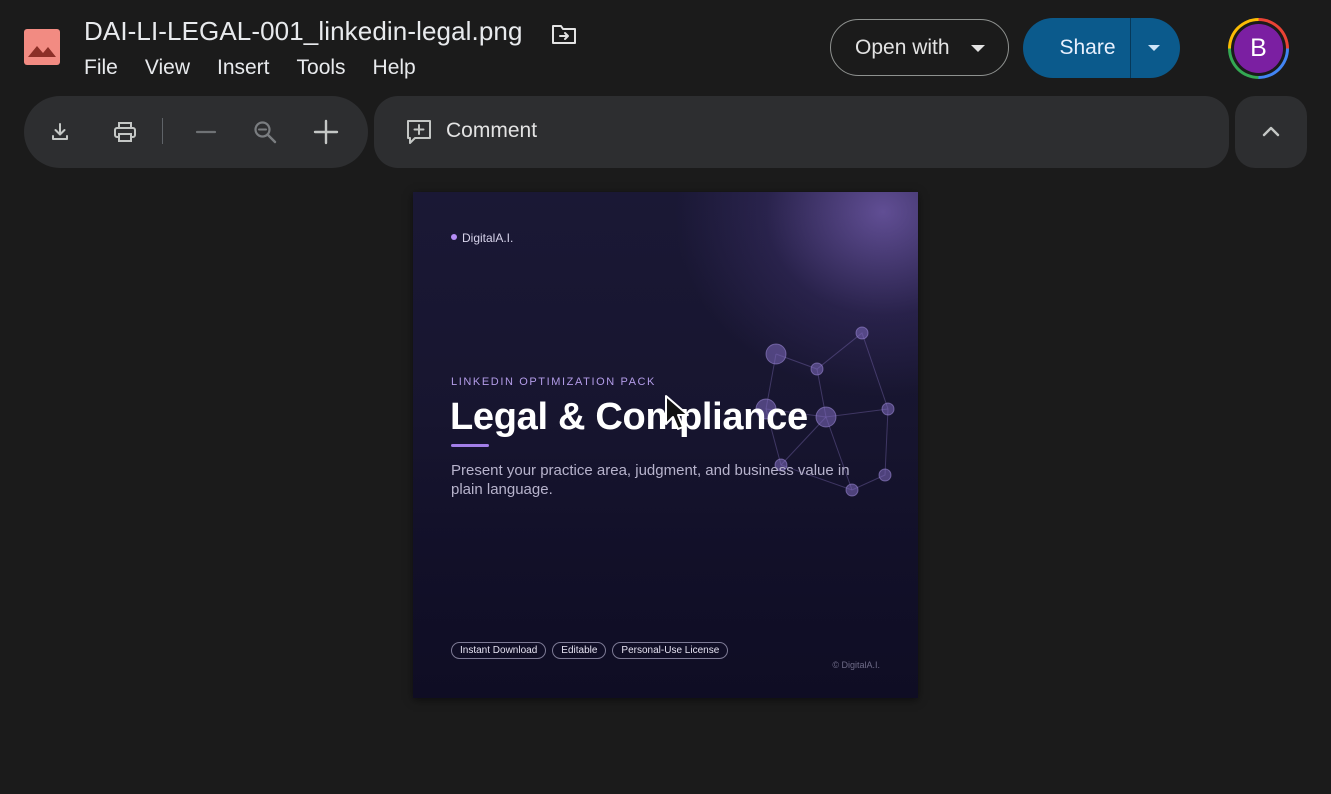 This screenshot has width=1331, height=794. Describe the element at coordinates (42, 47) in the screenshot. I see `image-file-icon` at that location.